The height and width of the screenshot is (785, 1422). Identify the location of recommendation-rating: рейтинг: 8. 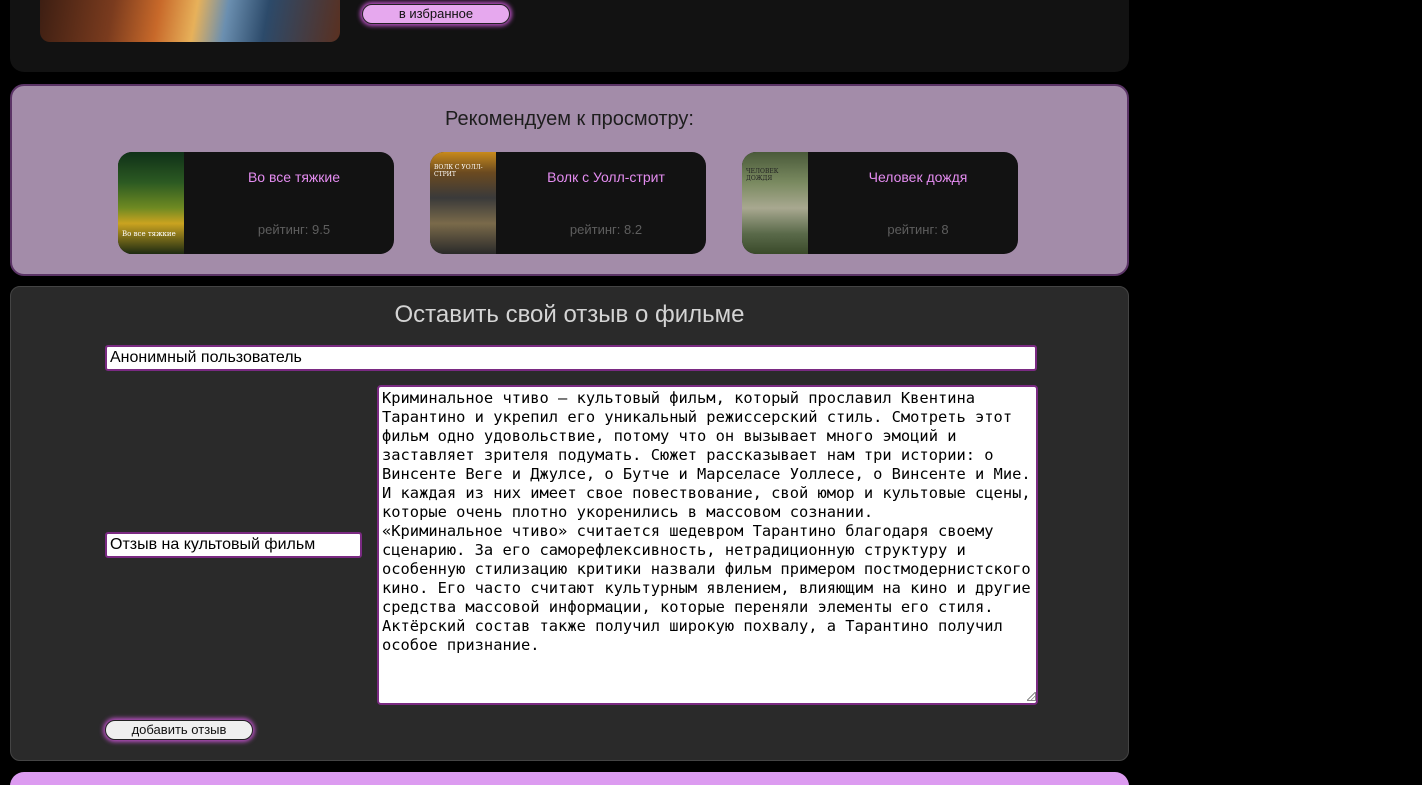
(918, 229).